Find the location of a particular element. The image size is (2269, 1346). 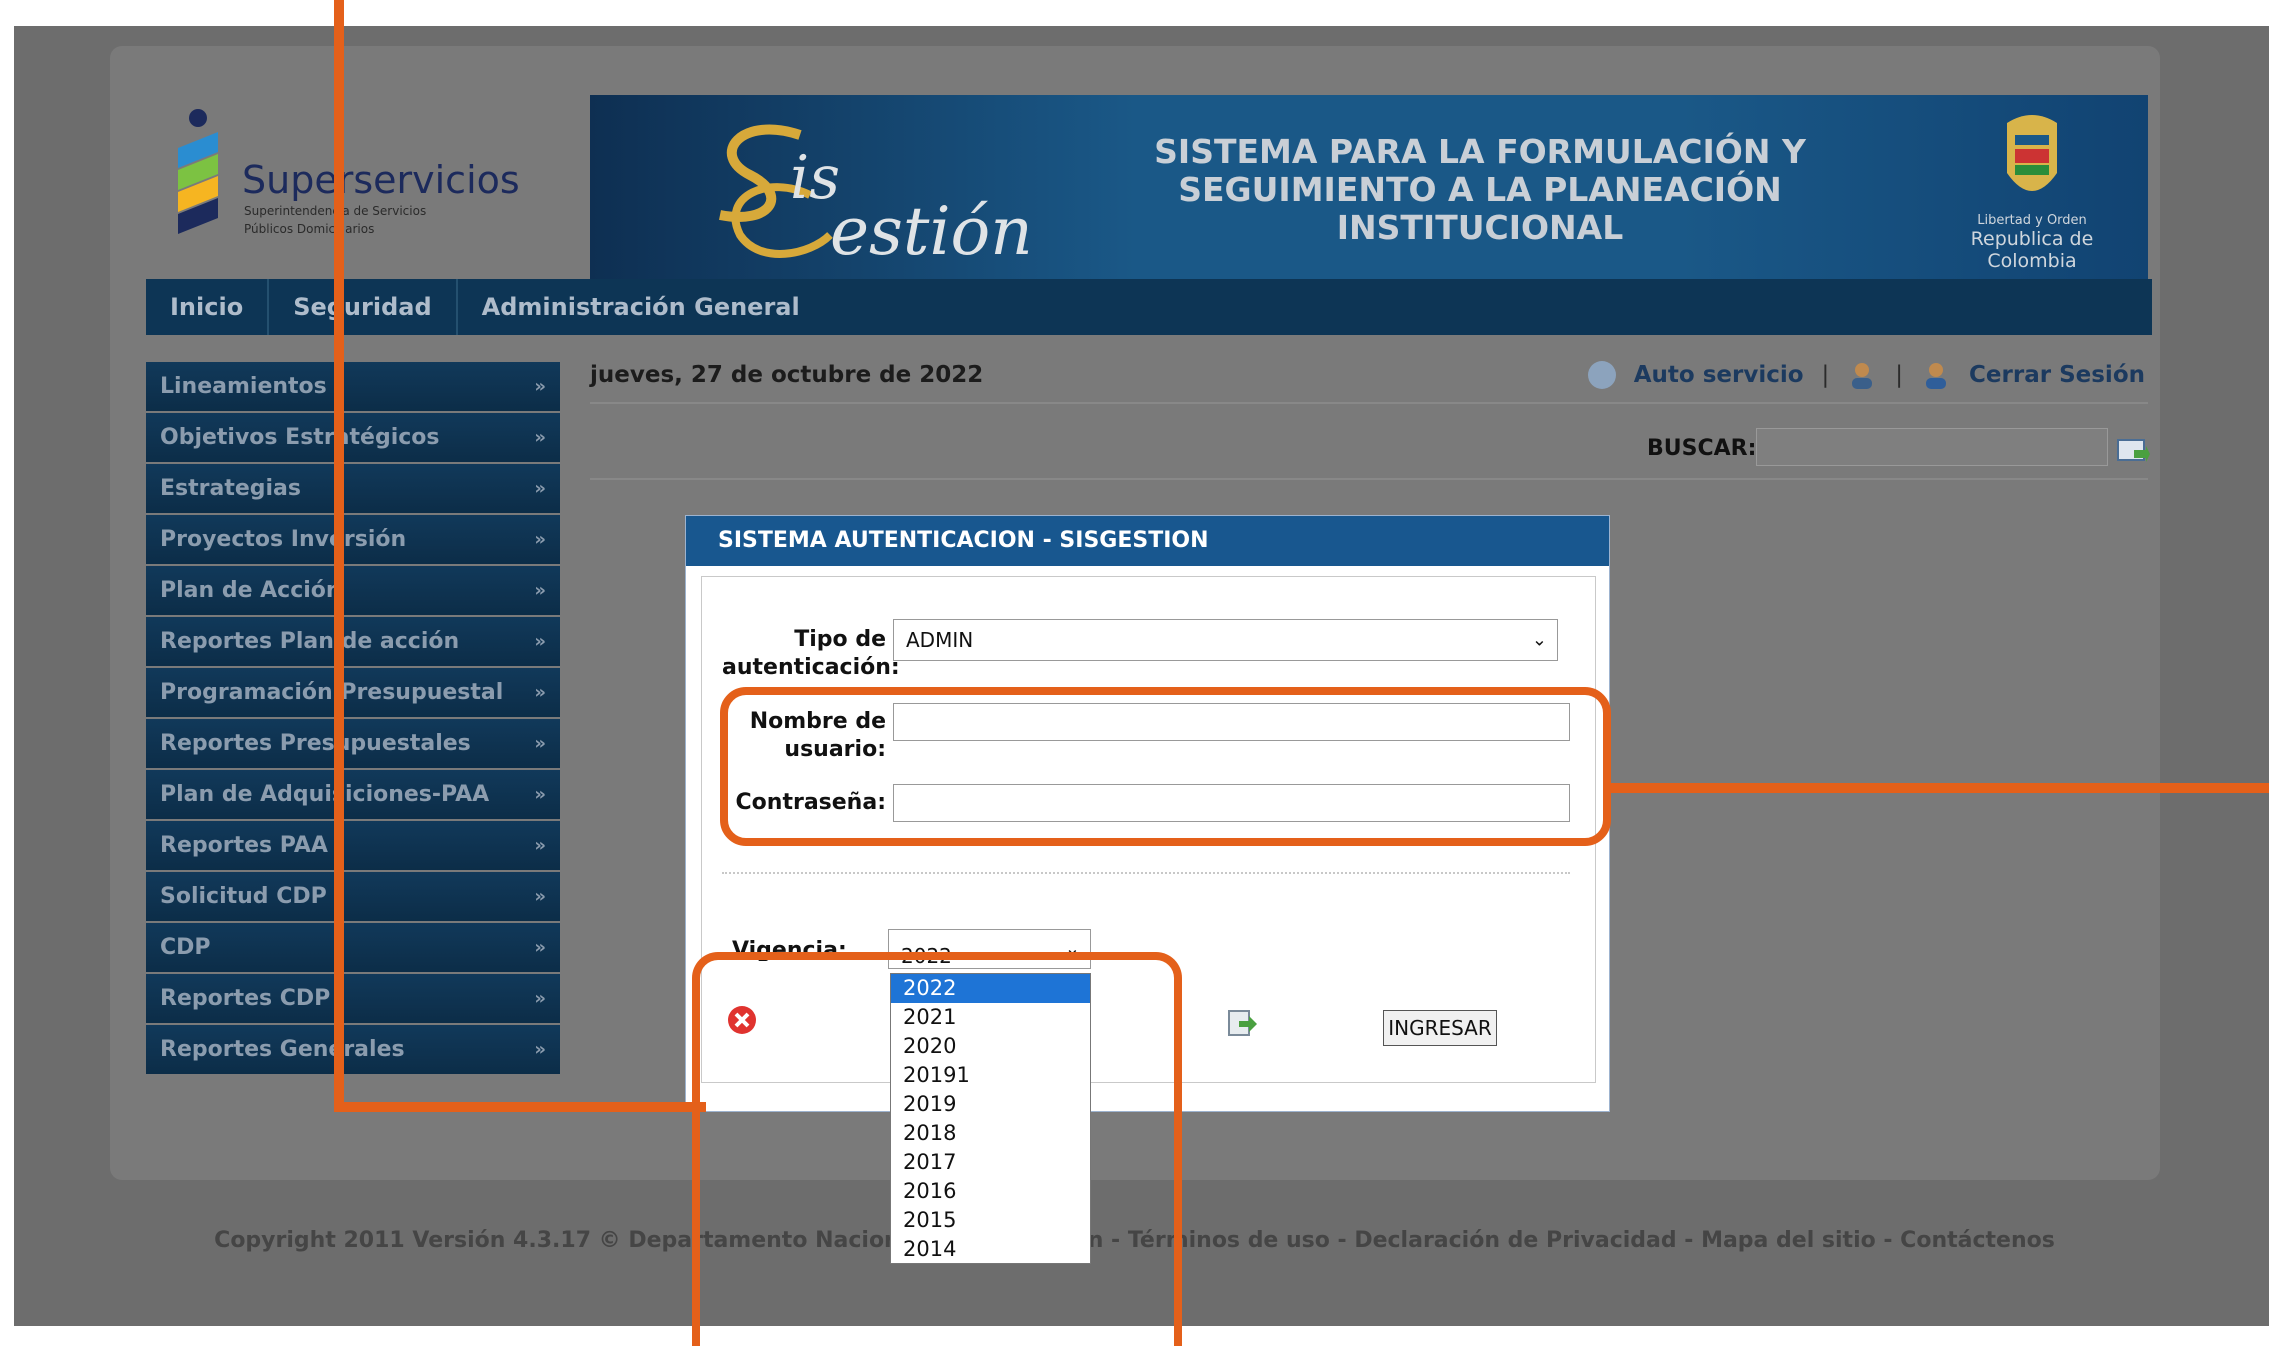

annotation-line-vertical is located at coordinates (339, 556).